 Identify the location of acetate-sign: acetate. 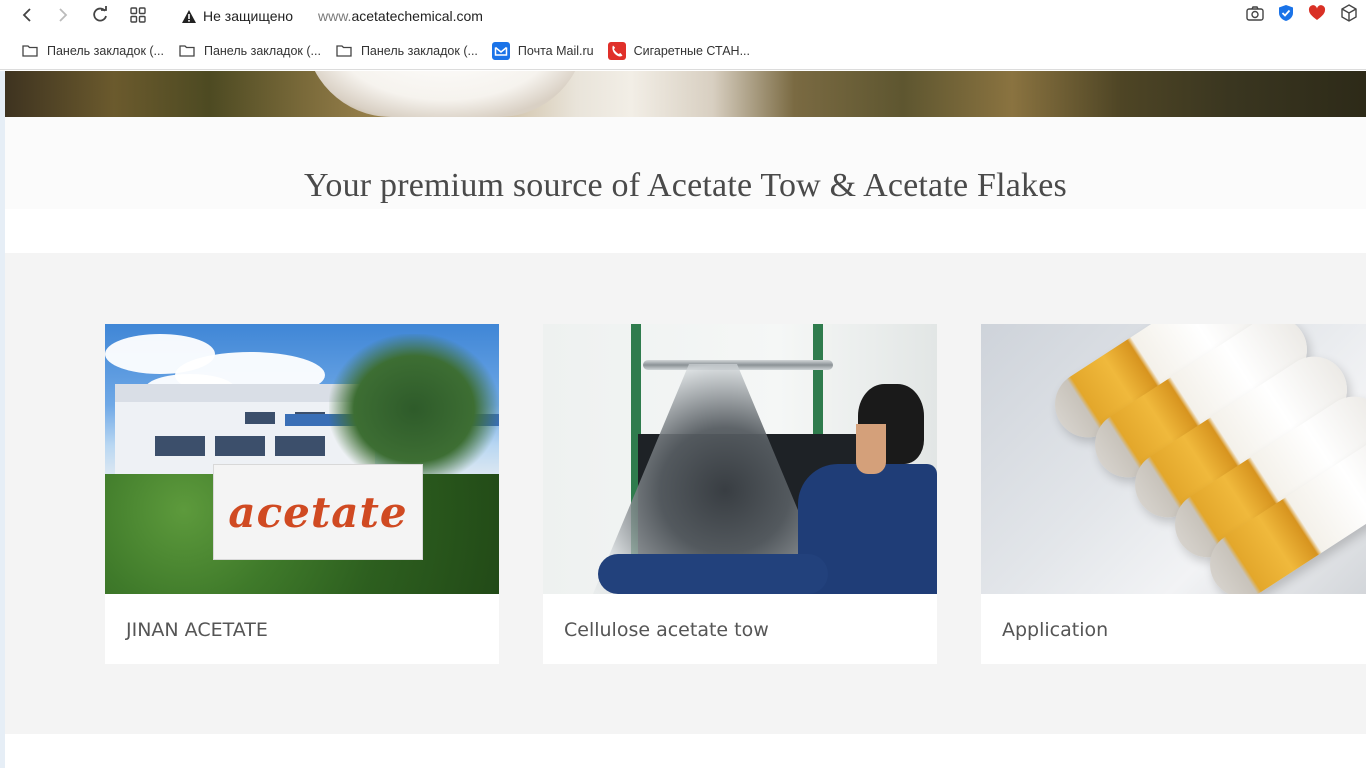
(318, 512).